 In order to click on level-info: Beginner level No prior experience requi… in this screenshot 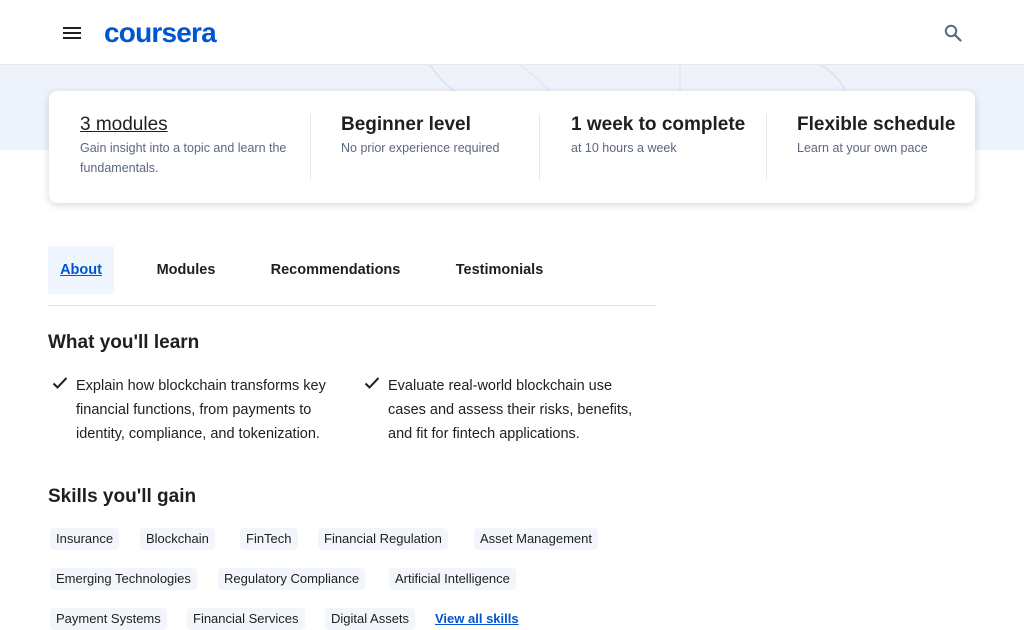, I will do `click(420, 135)`.